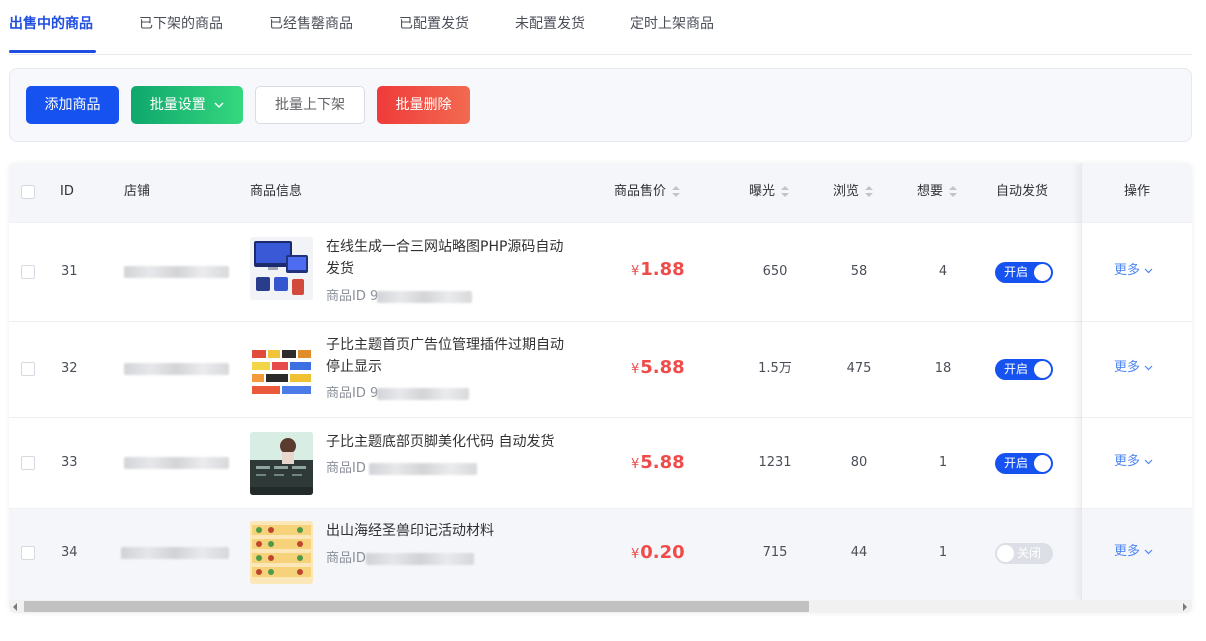 This screenshot has width=1206, height=641. I want to click on column-price-label: 商品售价, so click(640, 191).